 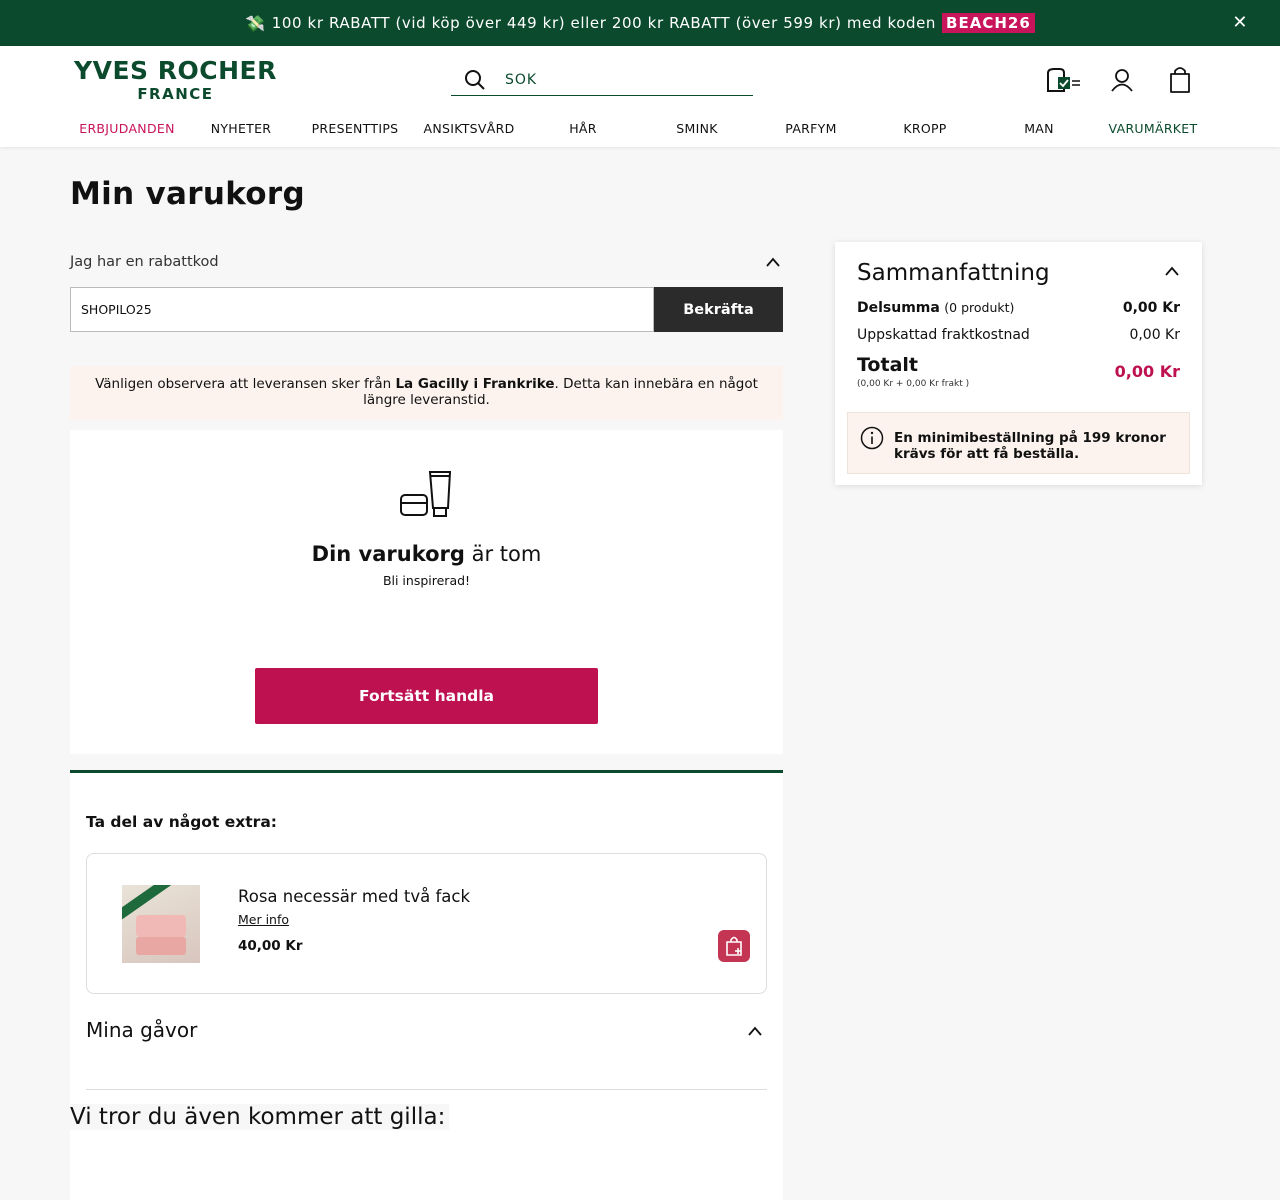 I want to click on shipping-value: 0,00 Kr, so click(x=1154, y=335).